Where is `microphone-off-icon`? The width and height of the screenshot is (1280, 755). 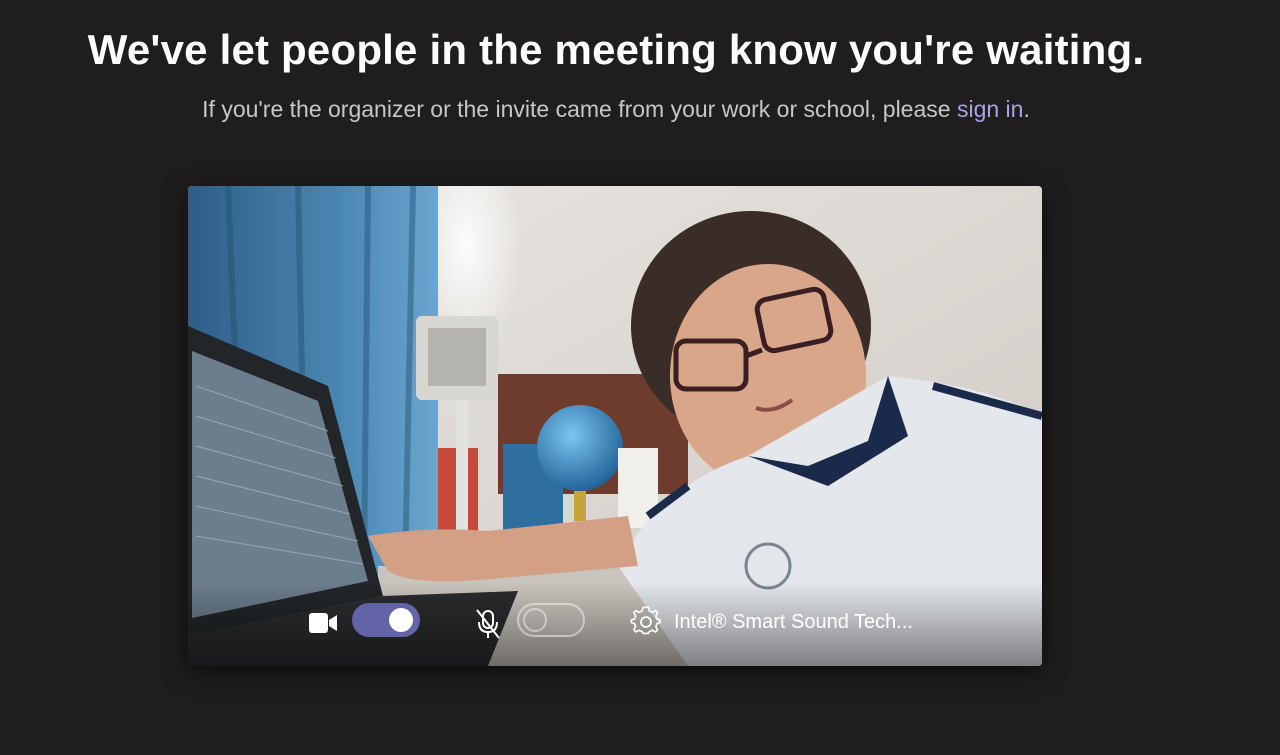 microphone-off-icon is located at coordinates (488, 624).